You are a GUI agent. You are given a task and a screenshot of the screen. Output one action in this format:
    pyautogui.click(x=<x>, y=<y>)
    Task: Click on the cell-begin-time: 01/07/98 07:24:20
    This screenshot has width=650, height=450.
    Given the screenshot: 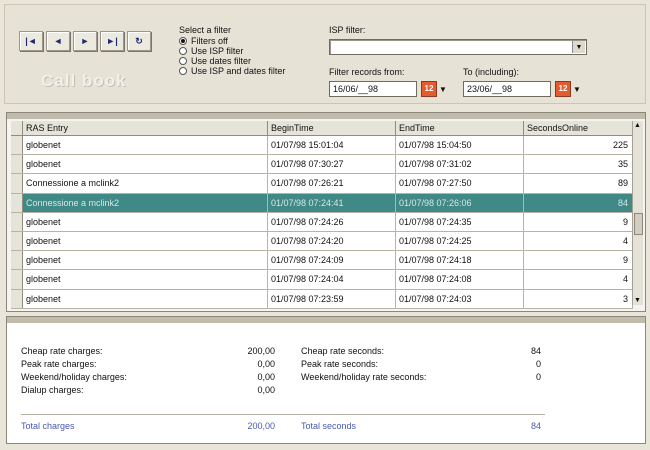 What is the action you would take?
    pyautogui.click(x=332, y=241)
    